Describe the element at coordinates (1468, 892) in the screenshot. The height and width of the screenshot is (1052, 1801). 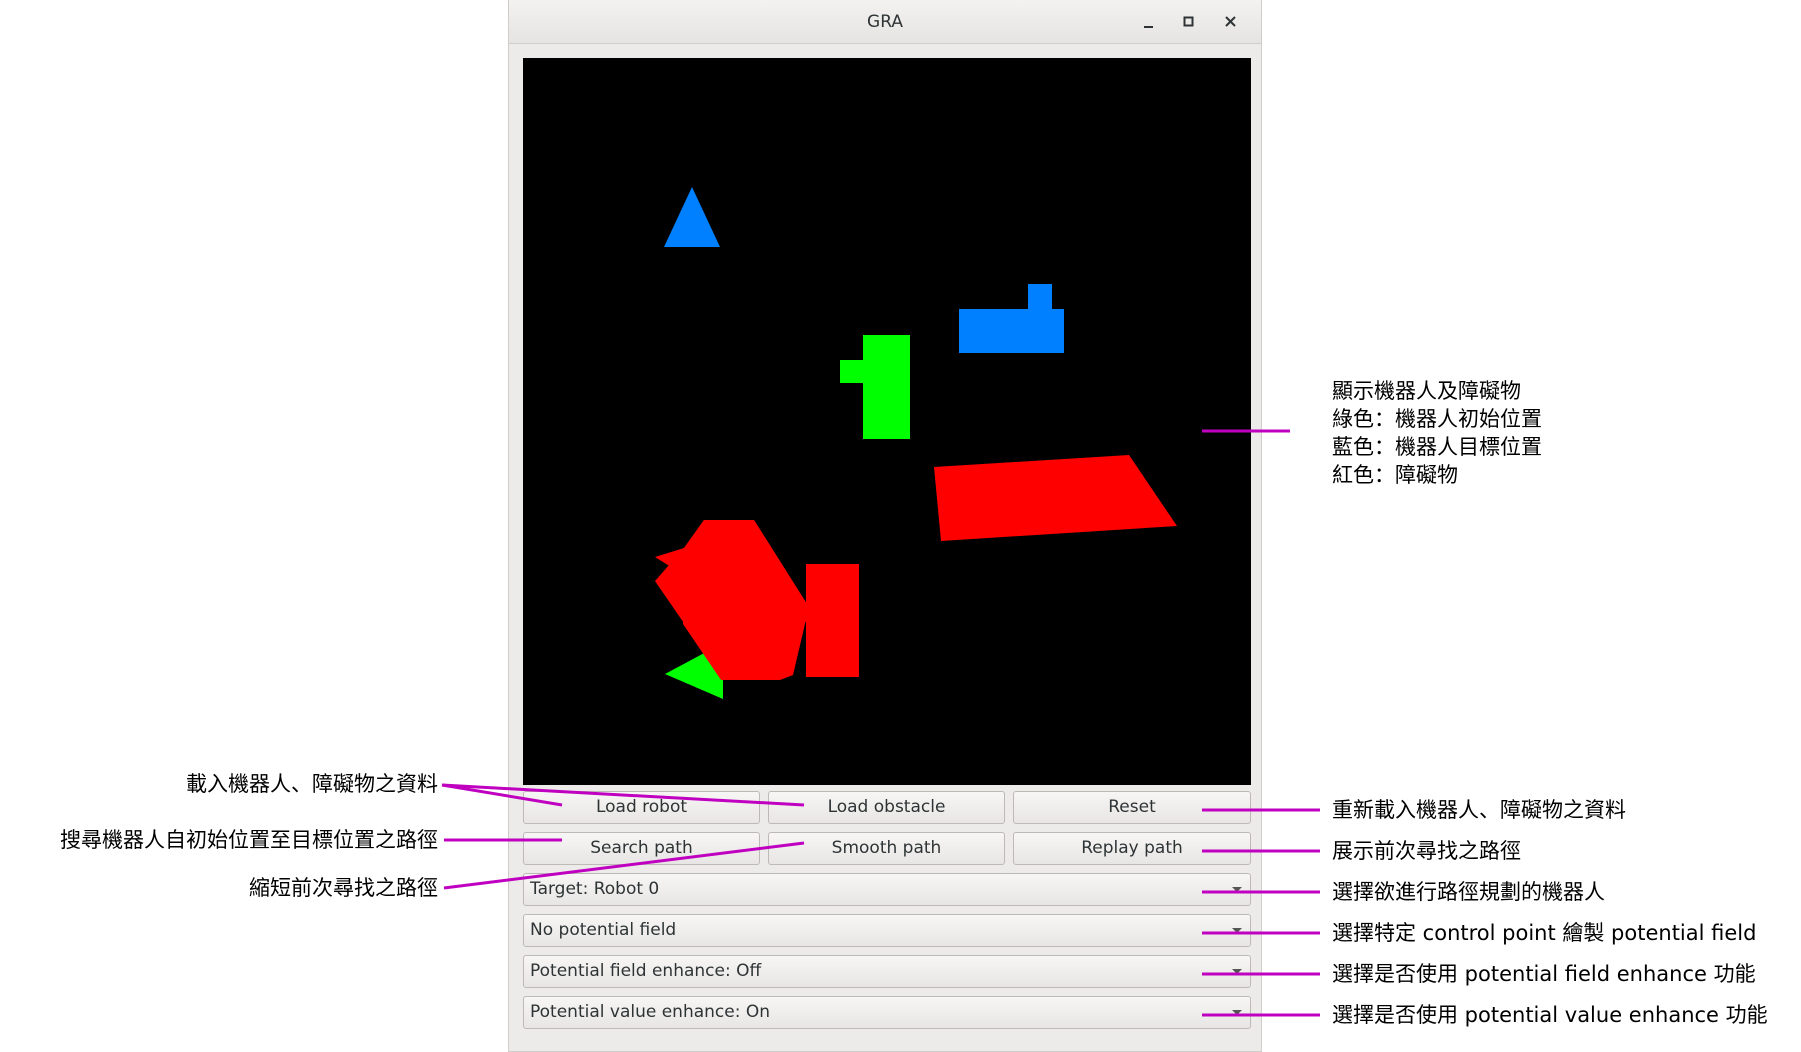
I see `annotation-target: 選擇欲進行路徑規劃的機器人` at that location.